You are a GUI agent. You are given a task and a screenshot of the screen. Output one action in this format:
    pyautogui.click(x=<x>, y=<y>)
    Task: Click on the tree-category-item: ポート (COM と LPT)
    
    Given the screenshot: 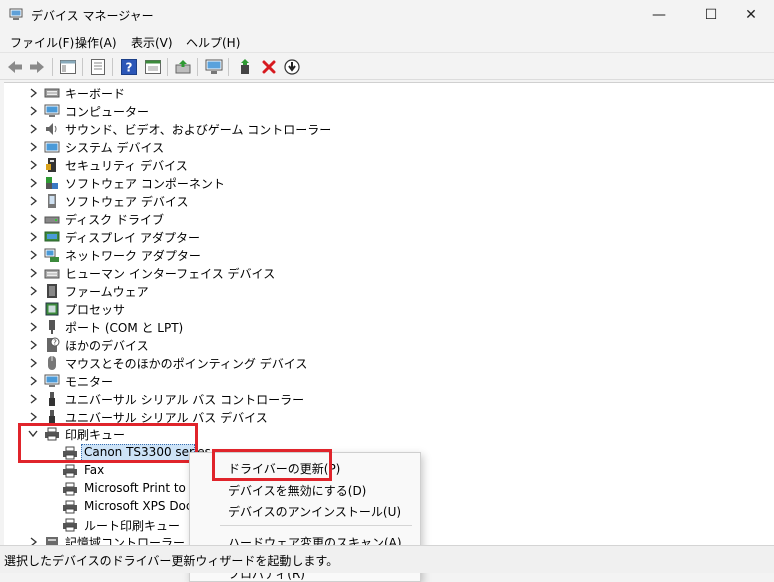 What is the action you would take?
    pyautogui.click(x=284, y=327)
    